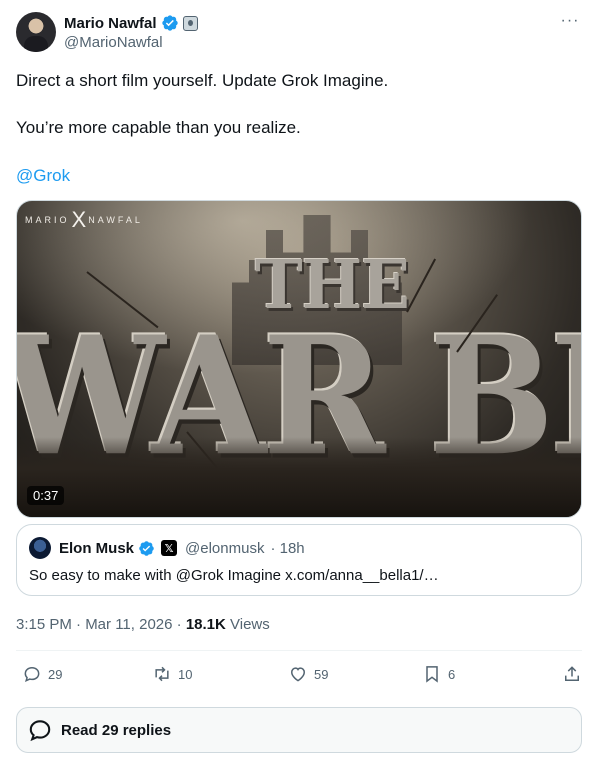 This screenshot has width=598, height=761. I want to click on author-avatar, so click(36, 32).